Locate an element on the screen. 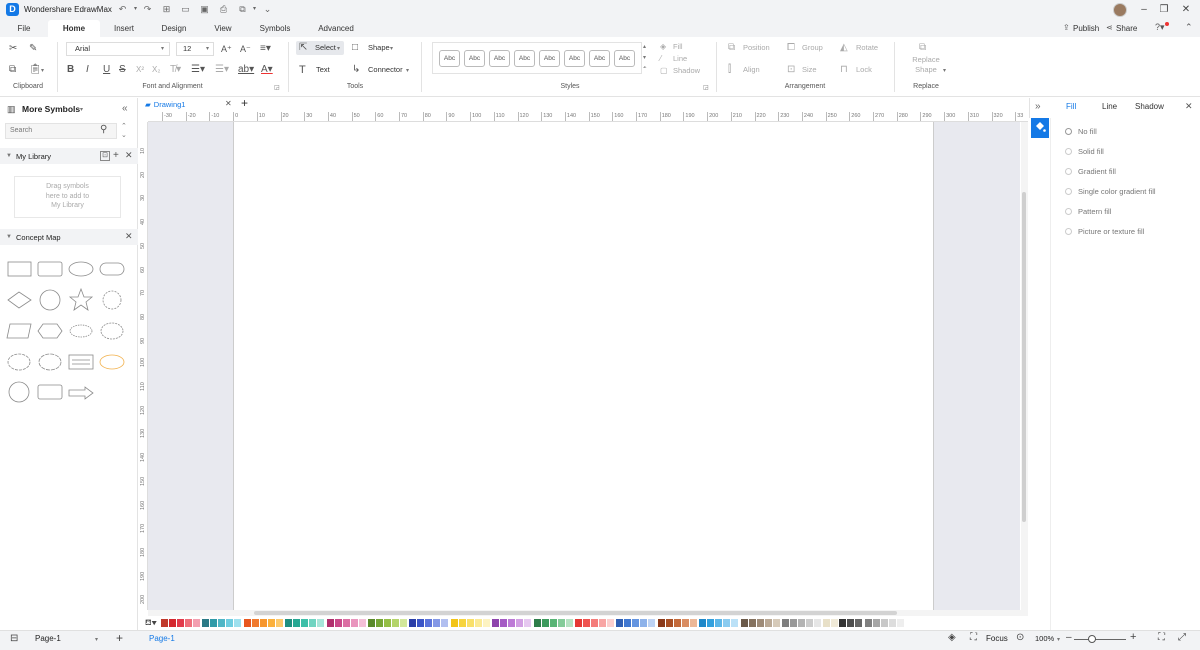 The image size is (1200, 650). export-dropdown-icon: ▾ is located at coordinates (254, 9).